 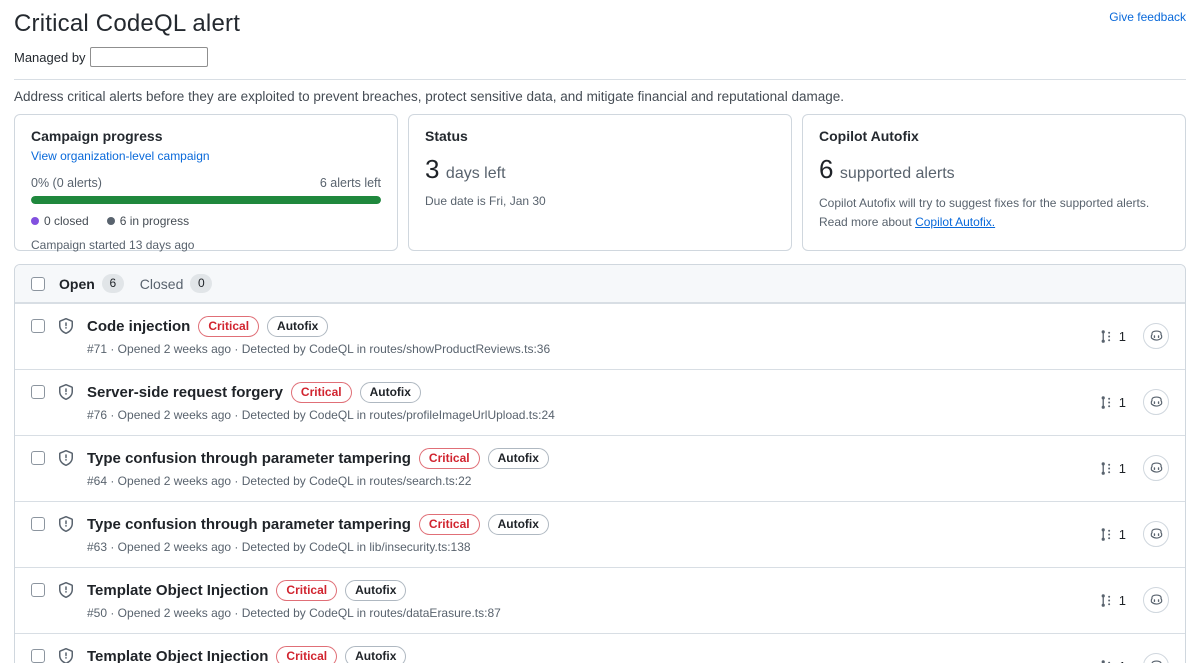 What do you see at coordinates (113, 245) in the screenshot?
I see `campaign-started-label: Campaign started 13 days ago` at bounding box center [113, 245].